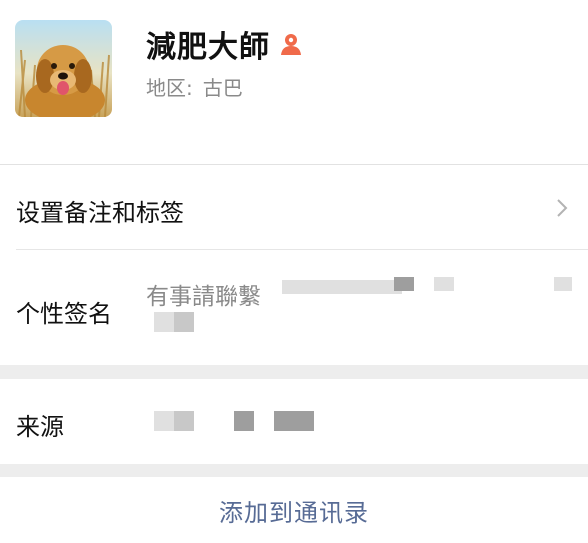 Image resolution: width=588 pixels, height=543 pixels. I want to click on signature-text: 有事請聯繫, so click(203, 297).